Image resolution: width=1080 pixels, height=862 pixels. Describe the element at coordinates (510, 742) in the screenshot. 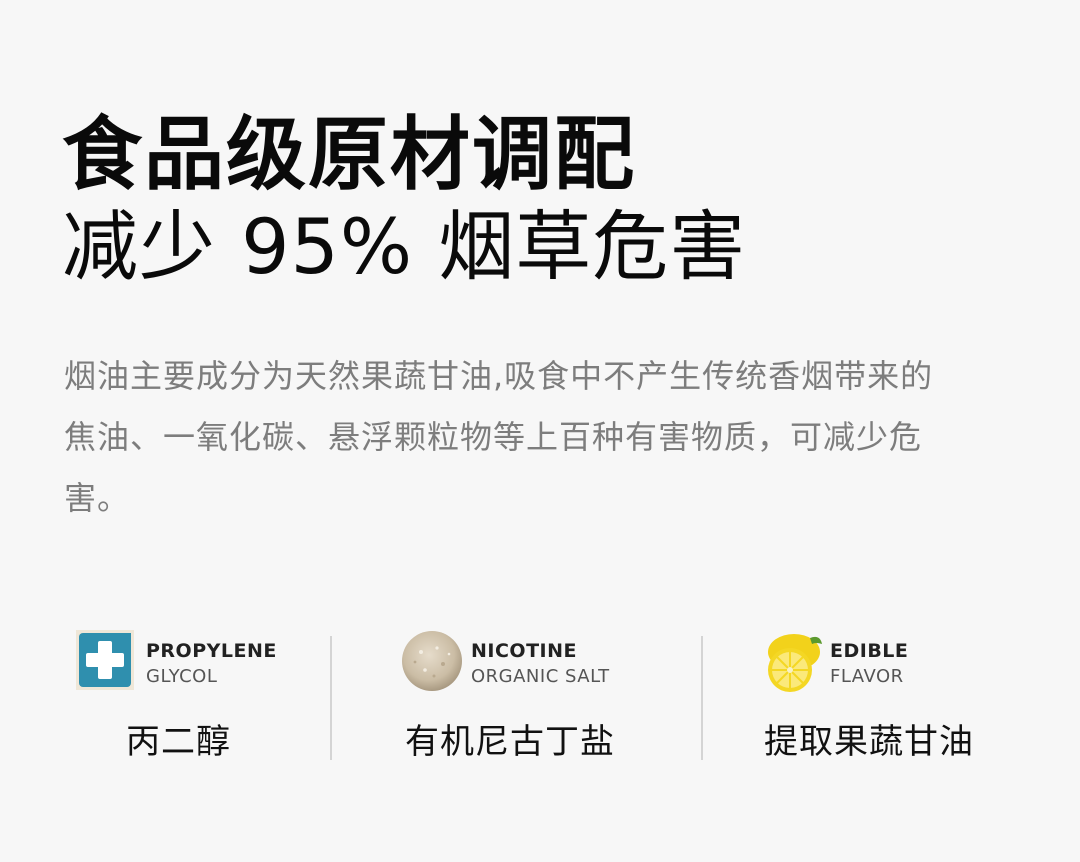

I see `feature-cn-label: 有机尼古丁盐` at that location.